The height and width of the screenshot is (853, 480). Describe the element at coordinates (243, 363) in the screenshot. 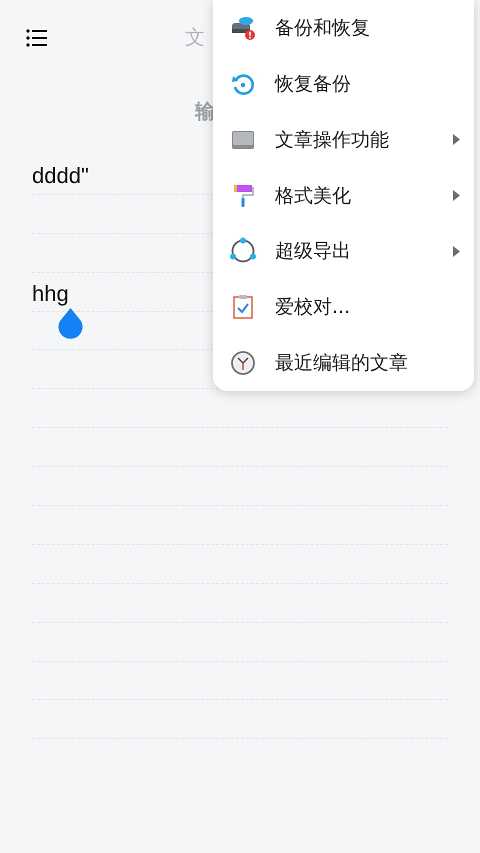

I see `clock-icon` at that location.